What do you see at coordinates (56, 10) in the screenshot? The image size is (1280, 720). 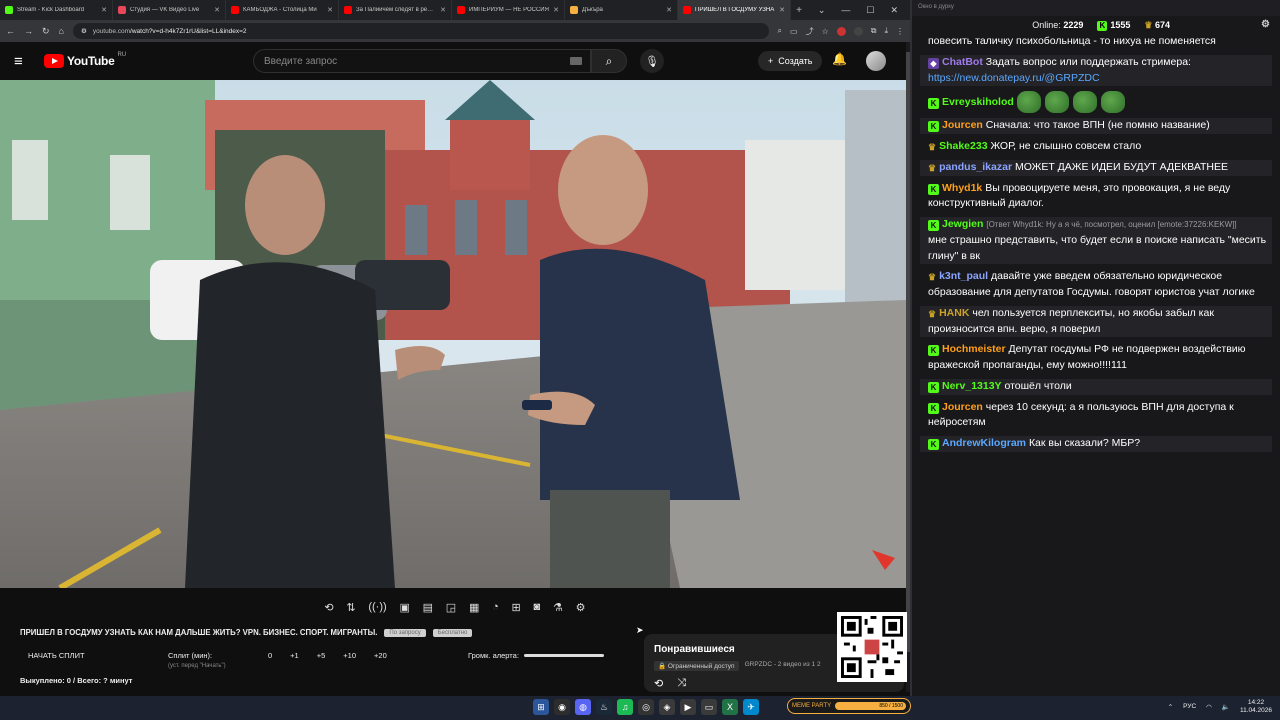 I see `browser-tab: Stream - Kick Dashboard ✕` at bounding box center [56, 10].